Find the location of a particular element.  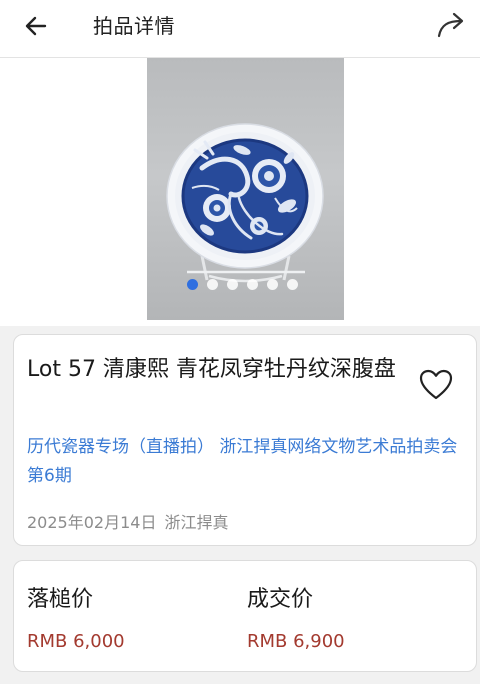

page-title: 拍品详情 is located at coordinates (134, 26).